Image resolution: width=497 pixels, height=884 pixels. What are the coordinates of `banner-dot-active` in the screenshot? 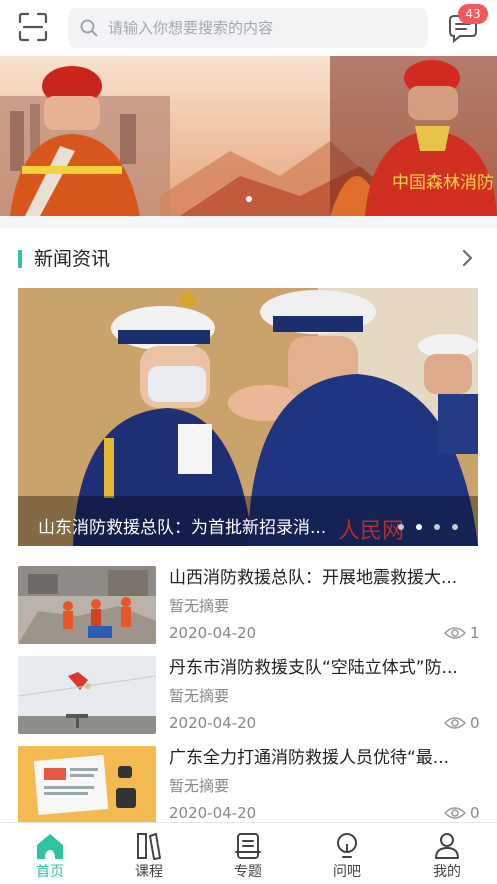 It's located at (249, 199).